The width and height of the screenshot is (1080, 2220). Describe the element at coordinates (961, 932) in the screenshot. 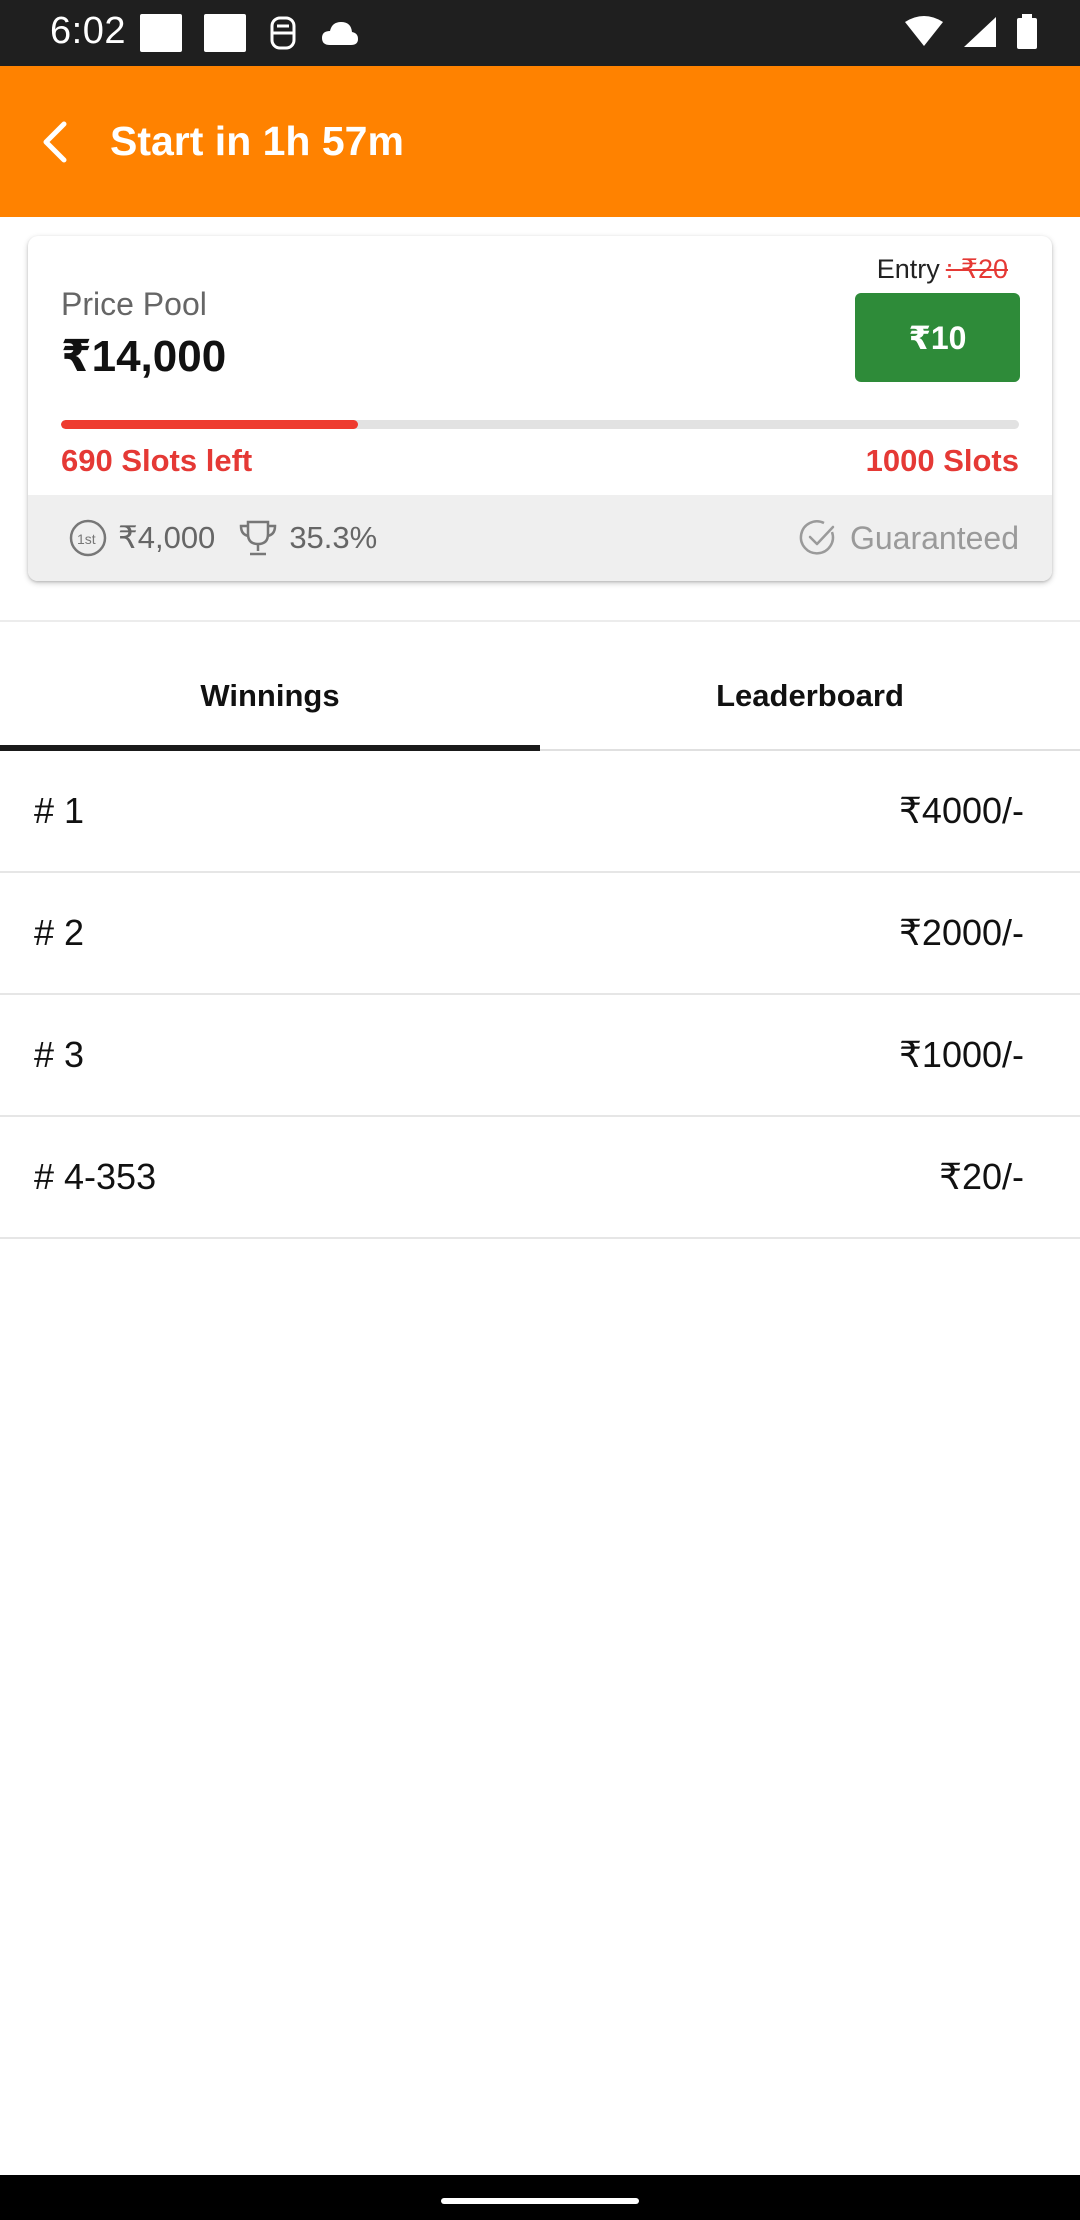

I see `prize-amount: ₹2000/-` at that location.